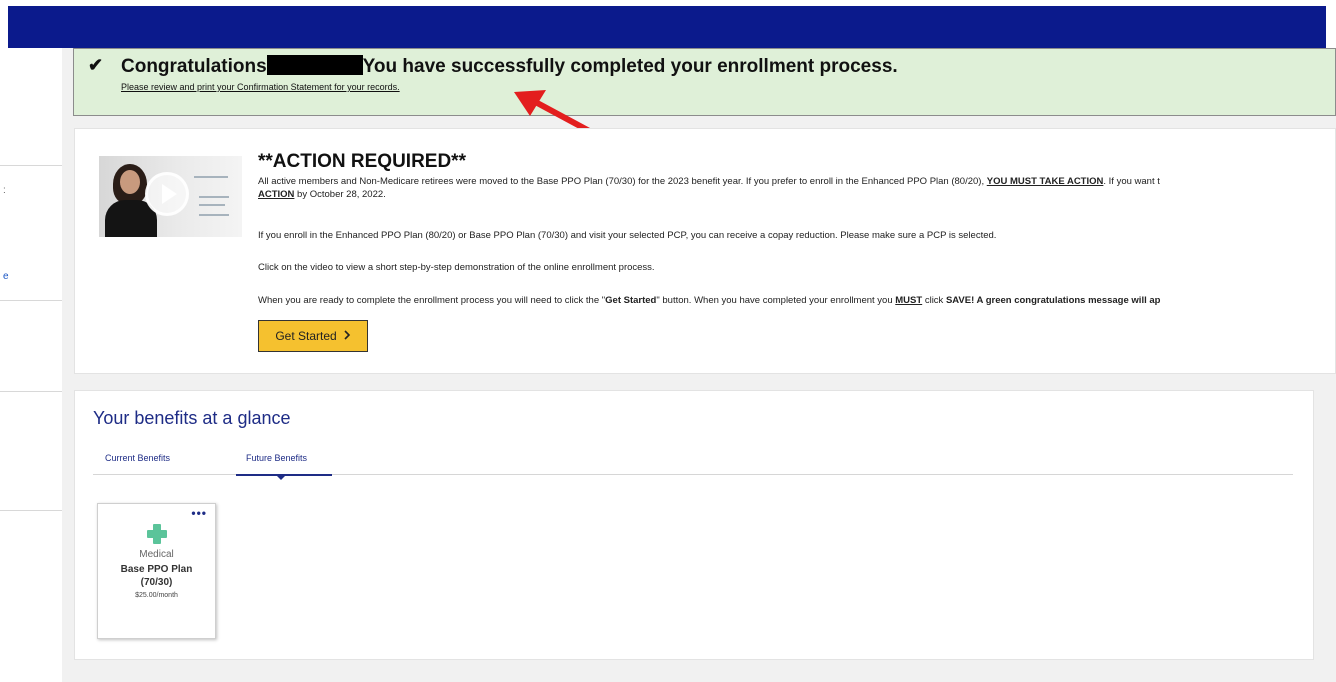 The height and width of the screenshot is (682, 1336). What do you see at coordinates (156, 582) in the screenshot?
I see `plan-name-line-2: (70/30)` at bounding box center [156, 582].